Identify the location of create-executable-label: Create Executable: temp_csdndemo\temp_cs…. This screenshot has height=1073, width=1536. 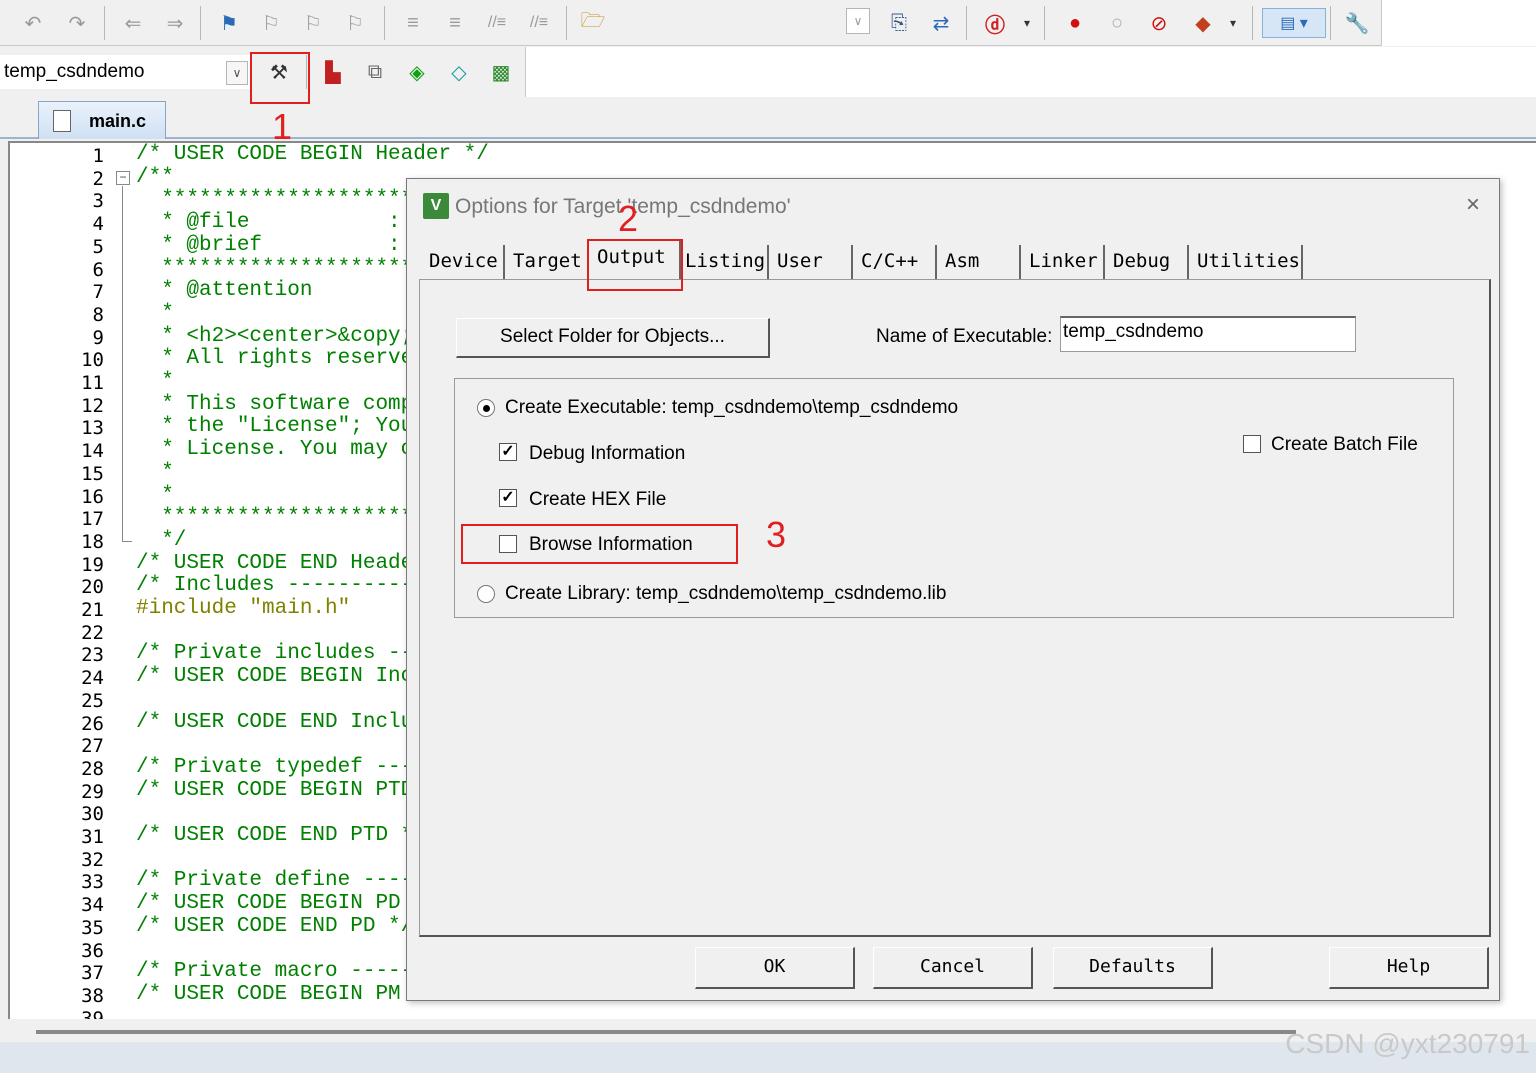
(732, 407).